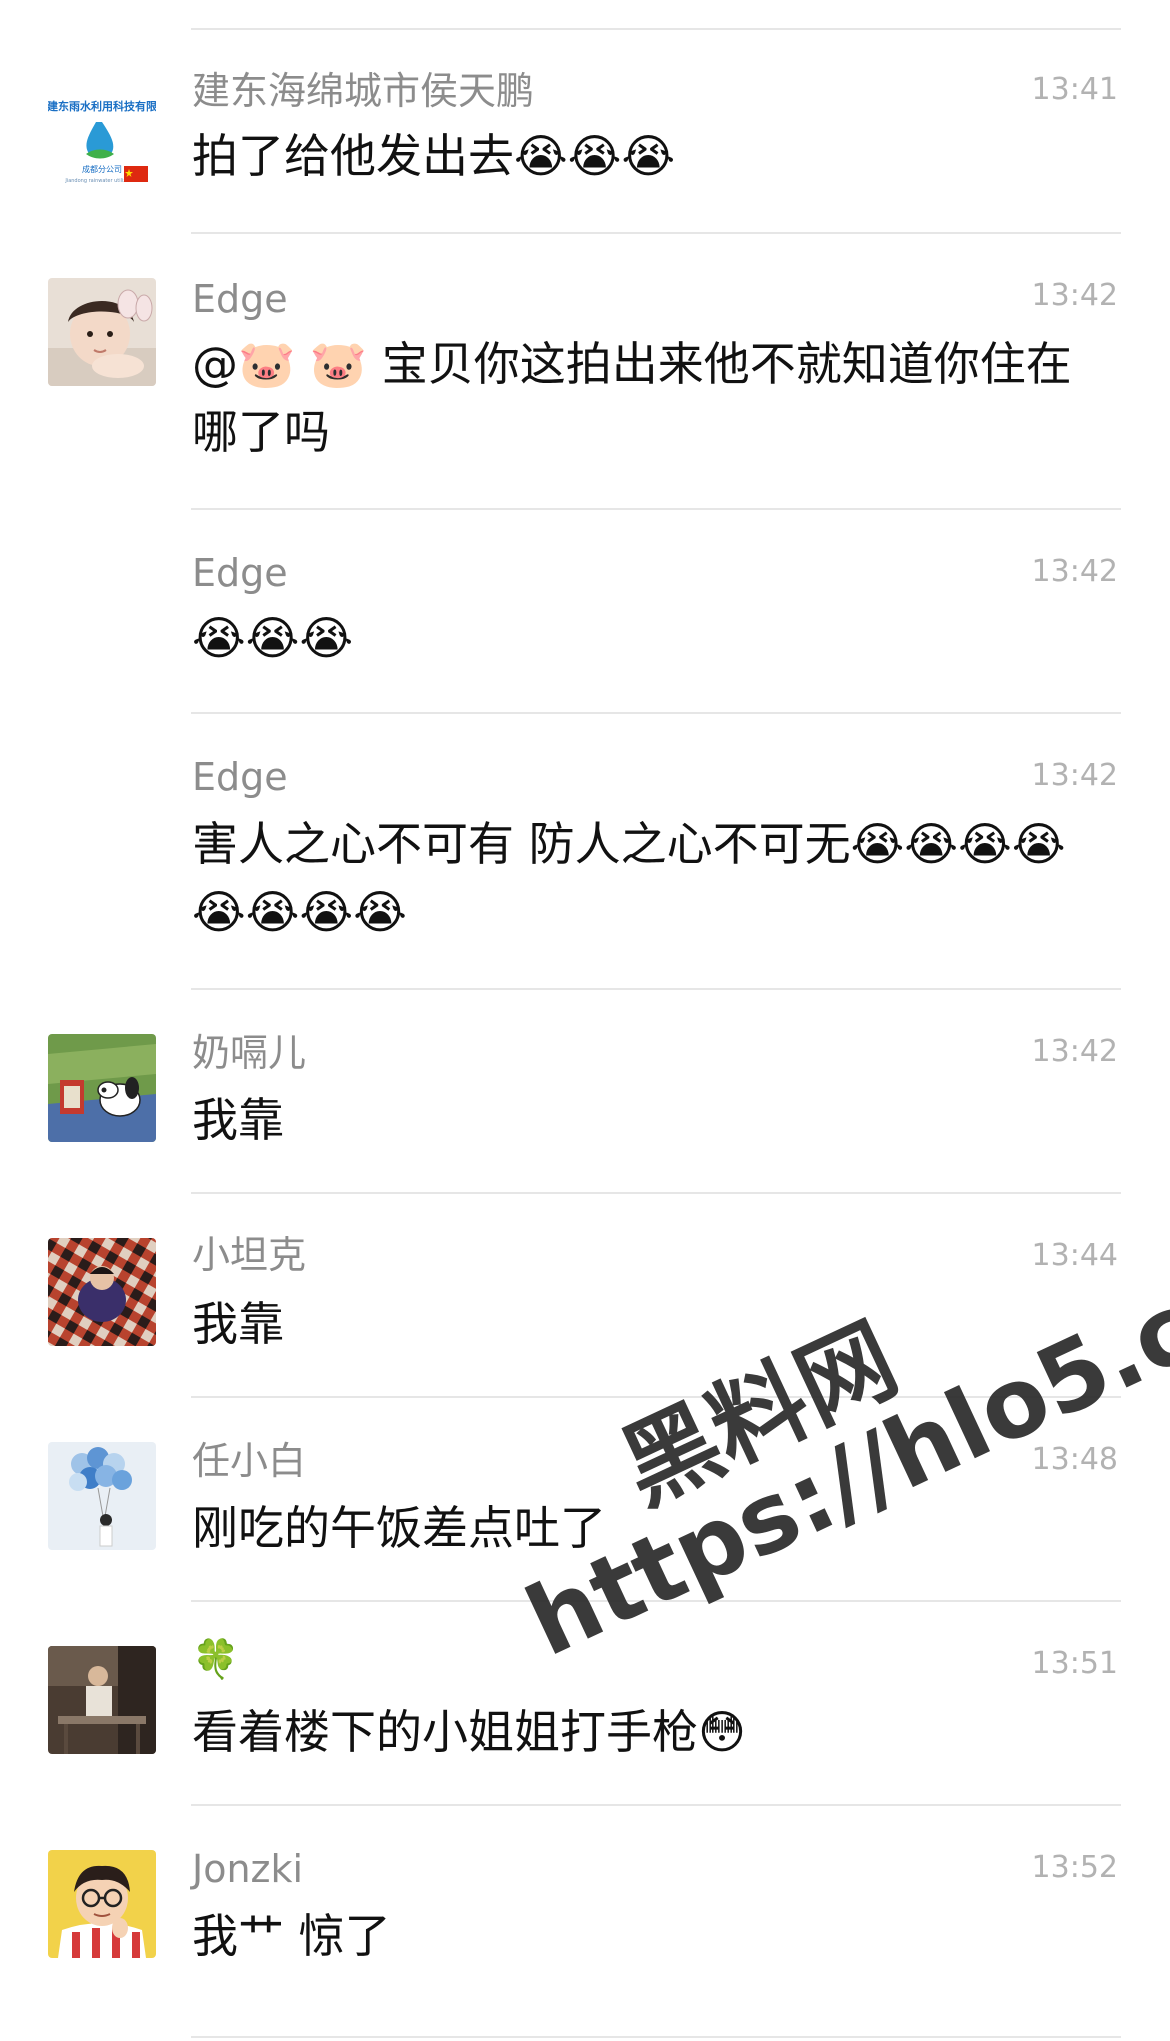 The width and height of the screenshot is (1170, 2041). I want to click on message-text: 拍了给他发出去😭😭😭, so click(434, 156).